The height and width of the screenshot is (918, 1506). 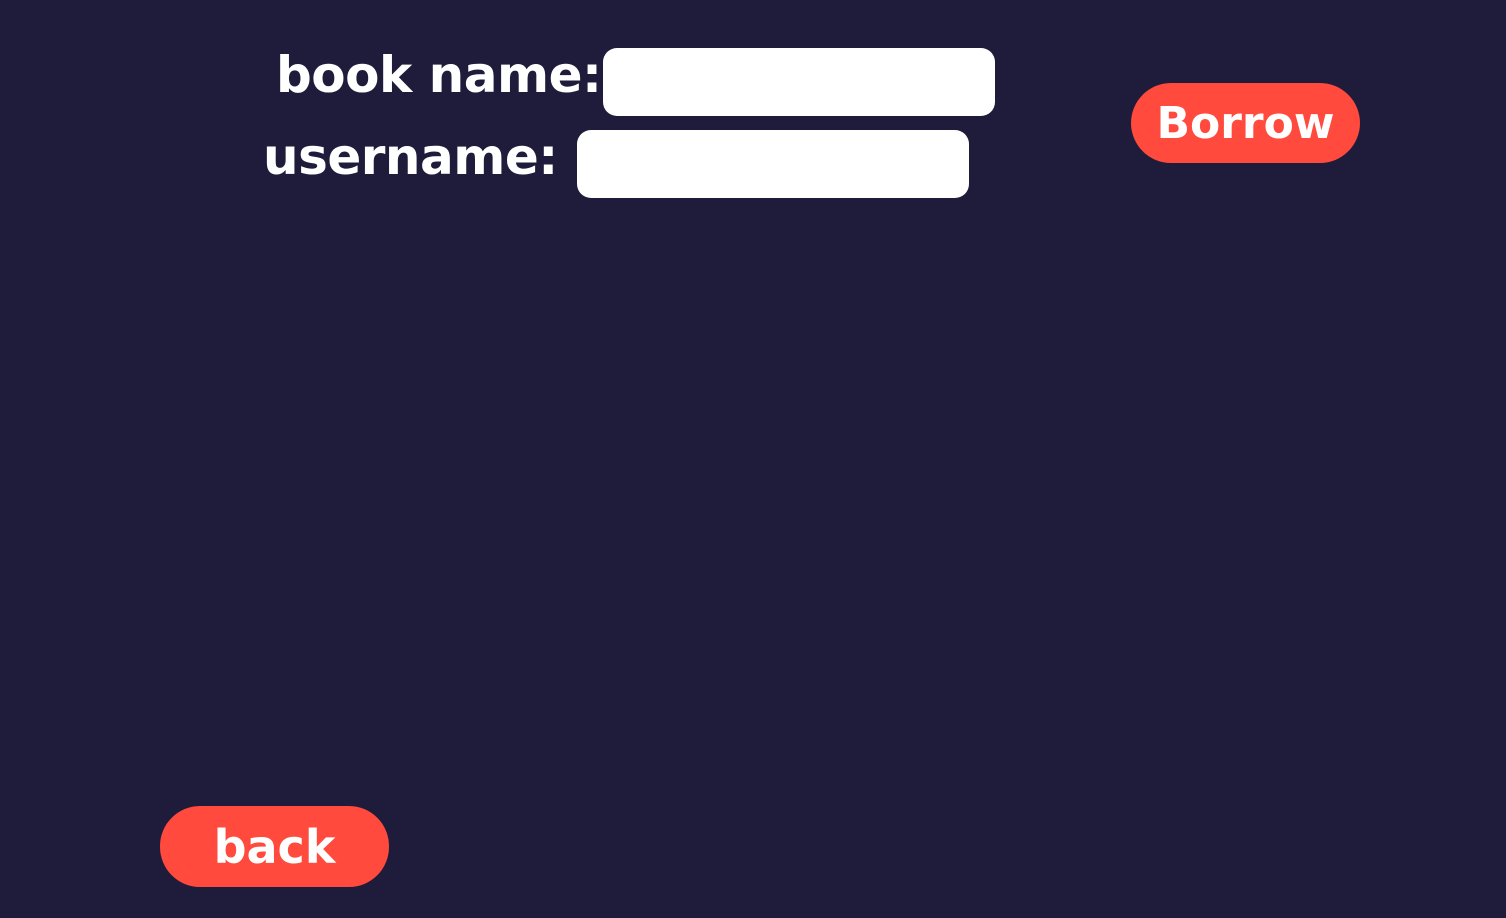 What do you see at coordinates (773, 164) in the screenshot?
I see `username-input` at bounding box center [773, 164].